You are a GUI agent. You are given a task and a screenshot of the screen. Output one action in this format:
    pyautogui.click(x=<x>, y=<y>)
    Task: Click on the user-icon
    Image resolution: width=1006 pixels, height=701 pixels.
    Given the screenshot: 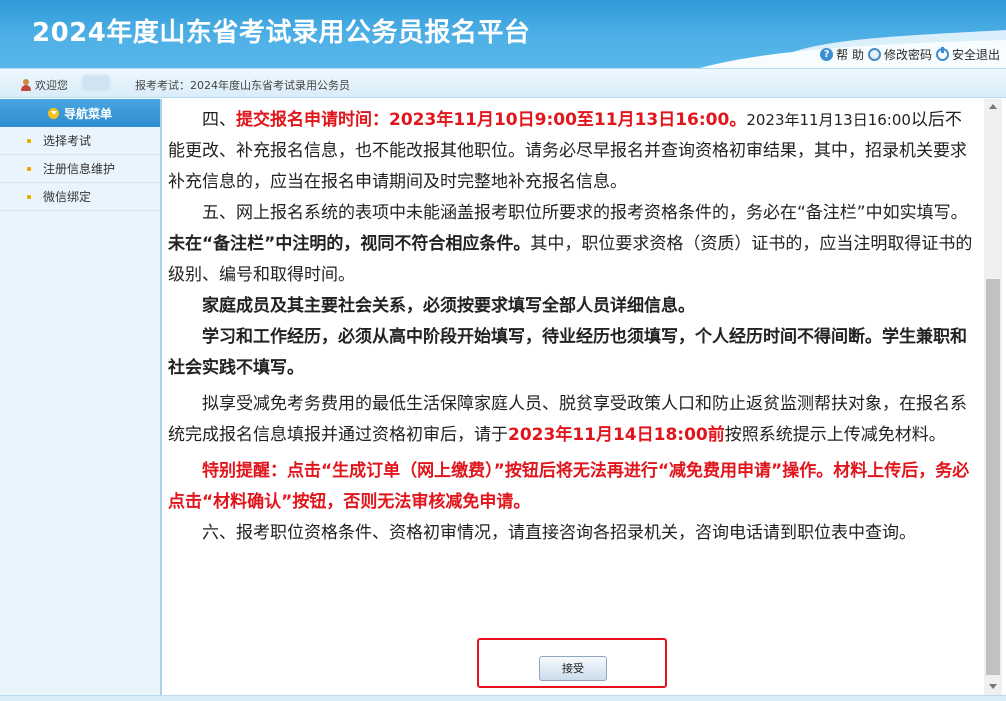 What is the action you would take?
    pyautogui.click(x=26, y=85)
    